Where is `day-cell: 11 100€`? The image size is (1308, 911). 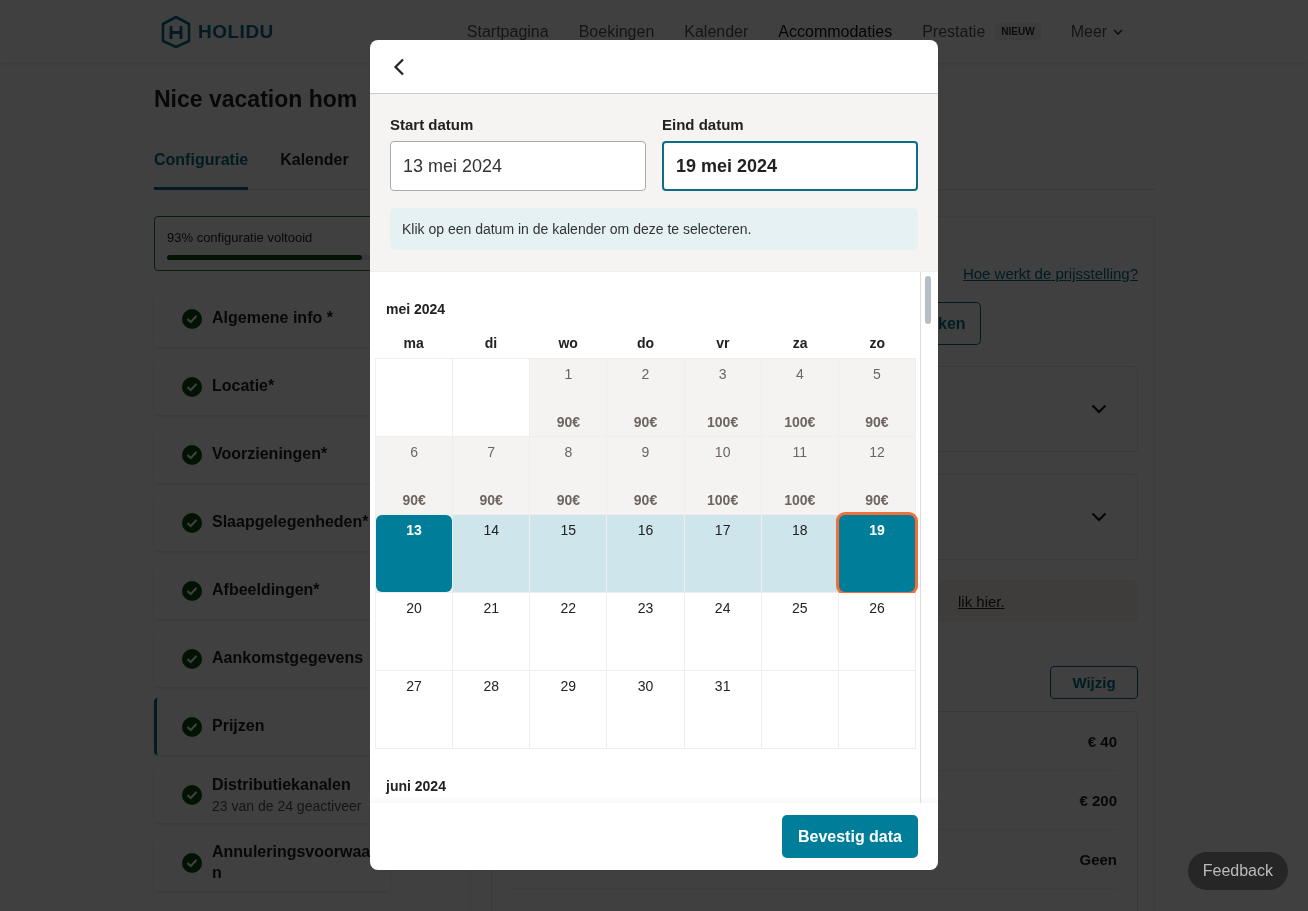 day-cell: 11 100€ is located at coordinates (799, 475).